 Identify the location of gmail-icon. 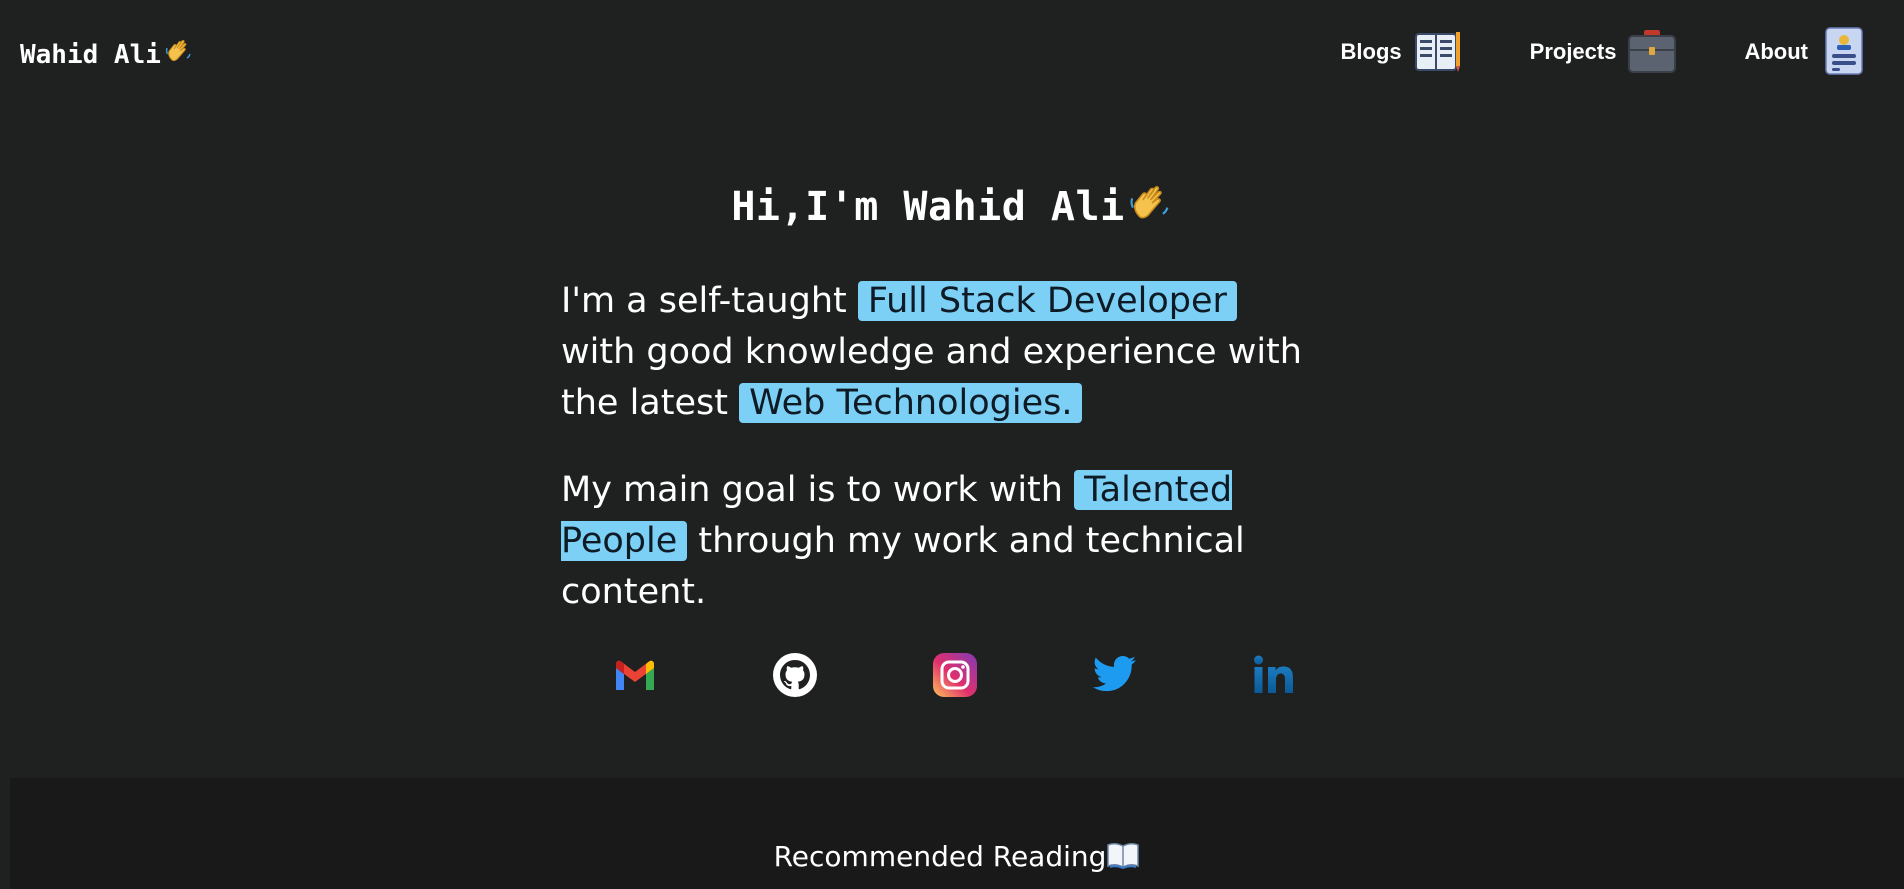
(635, 675).